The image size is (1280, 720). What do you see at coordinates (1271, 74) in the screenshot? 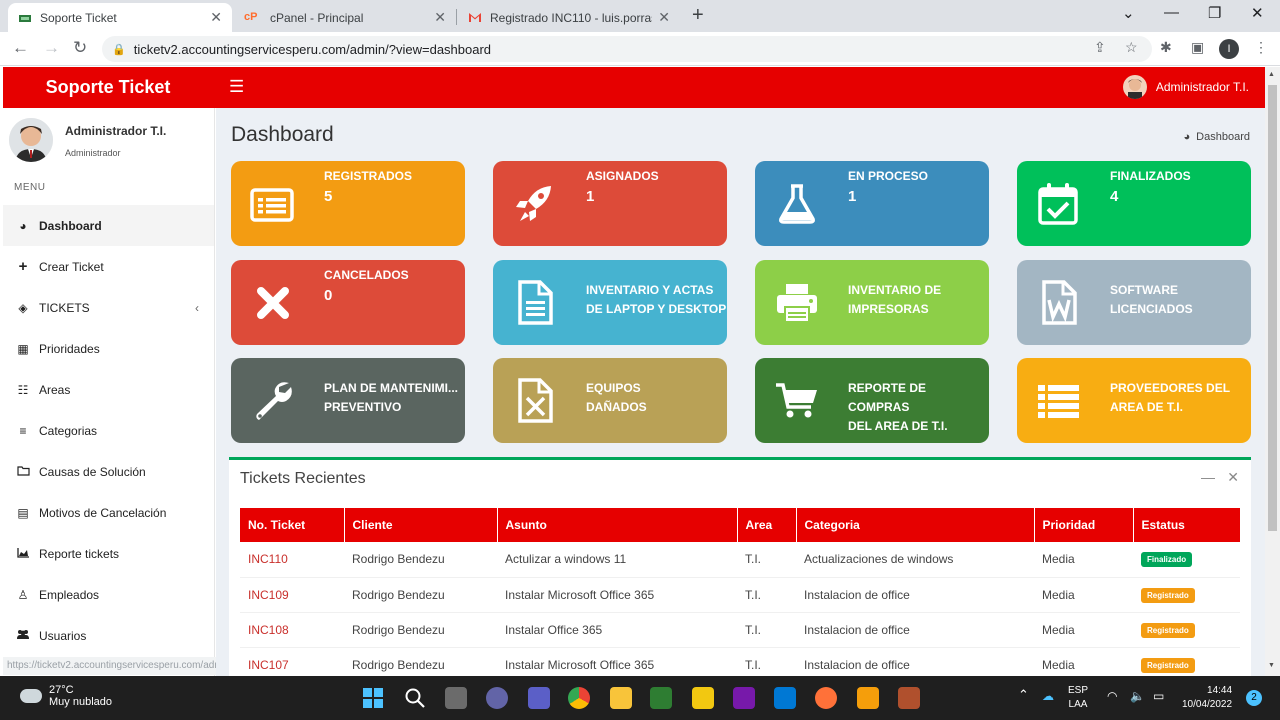
I see `scroll-up-icon: ▲` at bounding box center [1271, 74].